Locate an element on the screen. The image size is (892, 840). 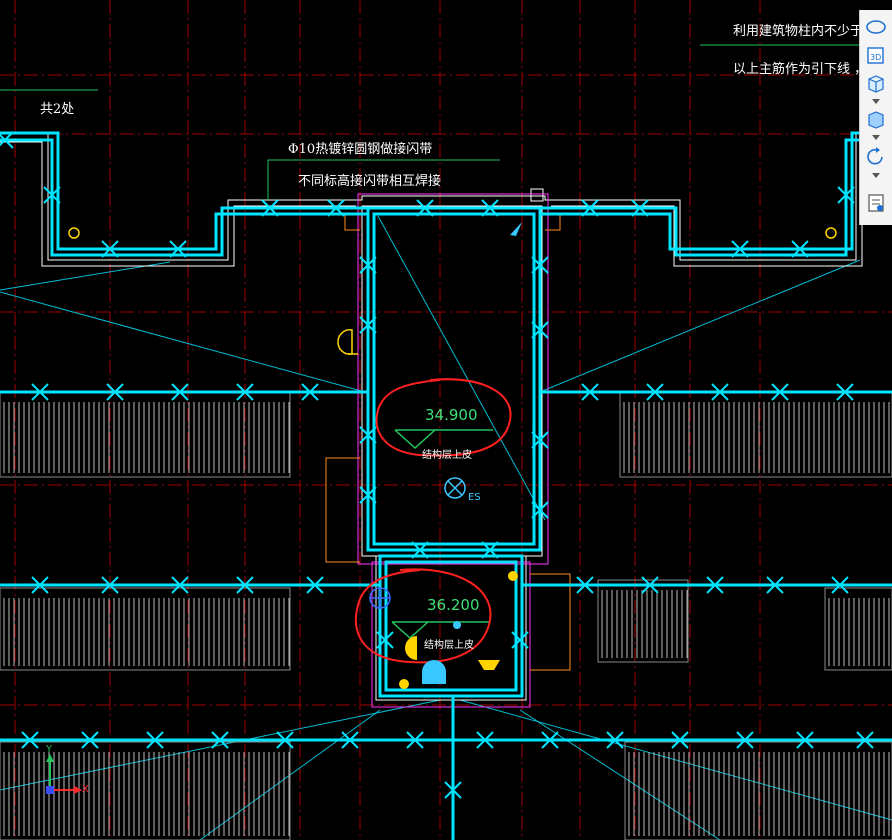
exhaust-fan-tag: ES is located at coordinates (474, 497).